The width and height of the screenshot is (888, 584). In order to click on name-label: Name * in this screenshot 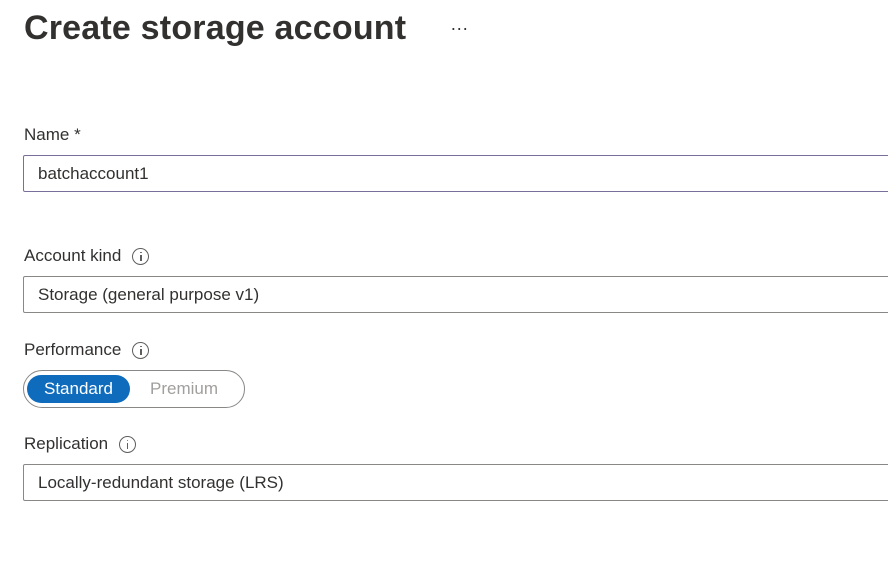, I will do `click(52, 135)`.